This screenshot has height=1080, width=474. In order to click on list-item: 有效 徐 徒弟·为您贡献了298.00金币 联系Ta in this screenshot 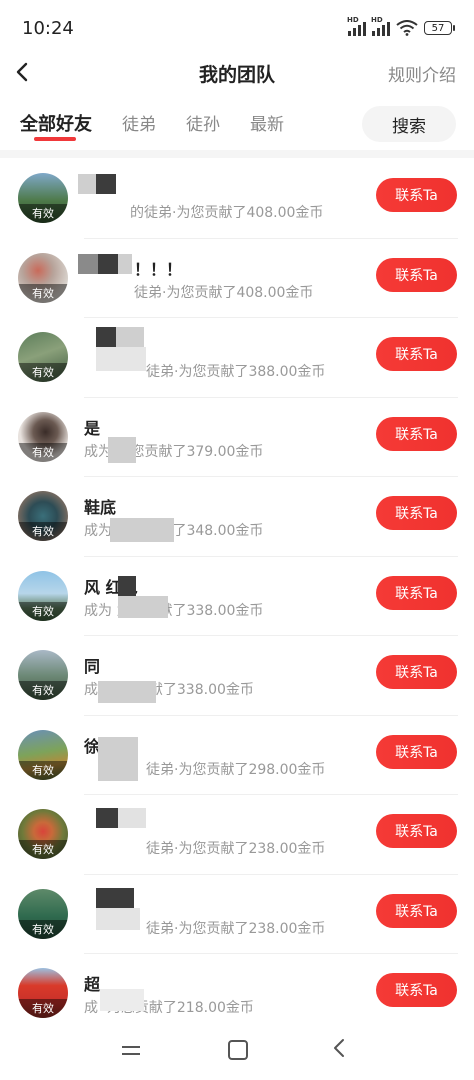, I will do `click(237, 754)`.